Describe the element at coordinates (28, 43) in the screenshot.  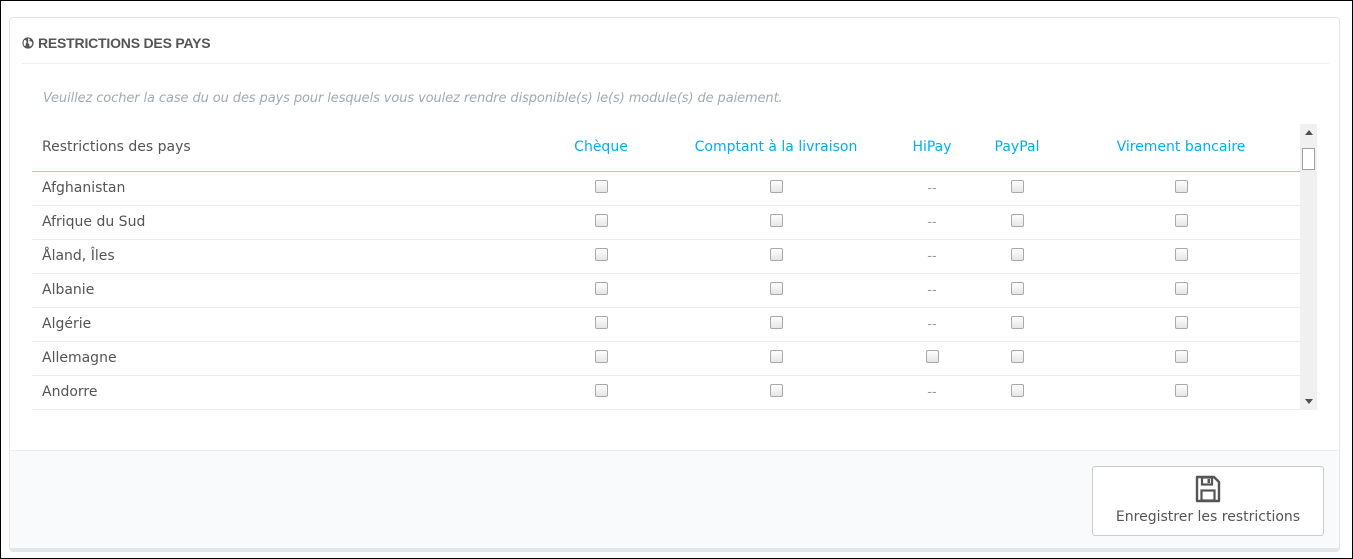
I see `globe-icon` at that location.